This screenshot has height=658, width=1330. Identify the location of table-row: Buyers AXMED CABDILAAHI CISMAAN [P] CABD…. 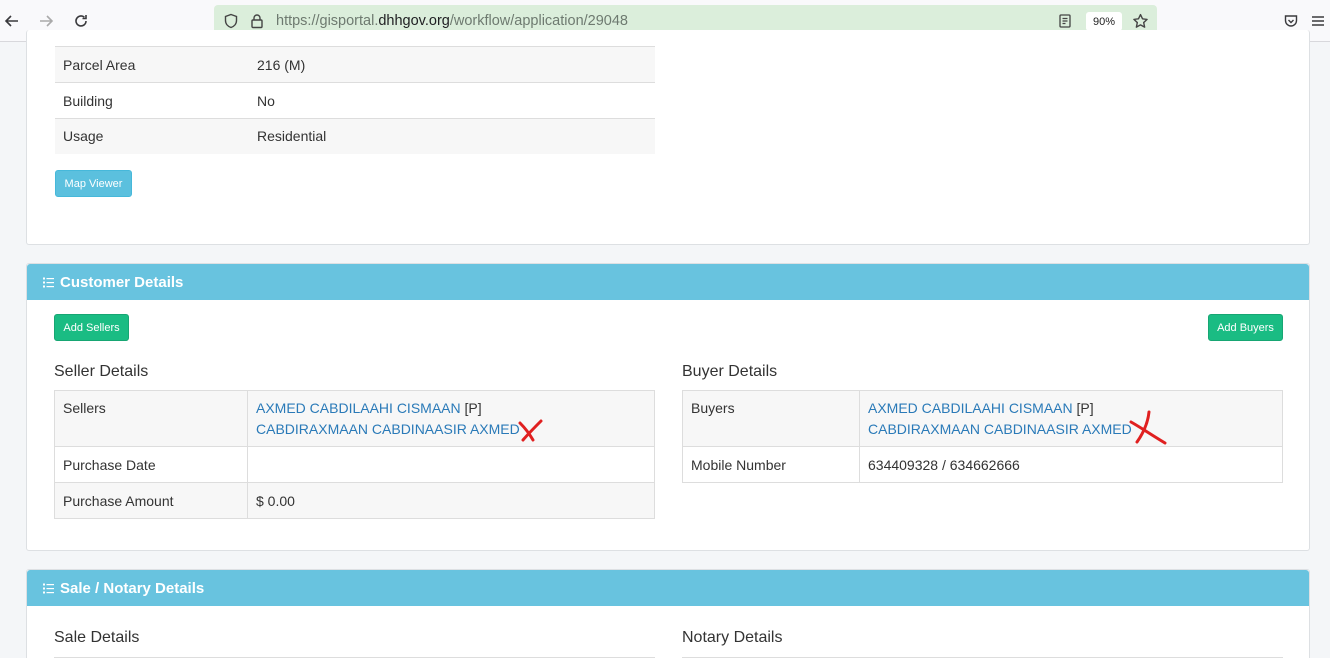
(982, 418).